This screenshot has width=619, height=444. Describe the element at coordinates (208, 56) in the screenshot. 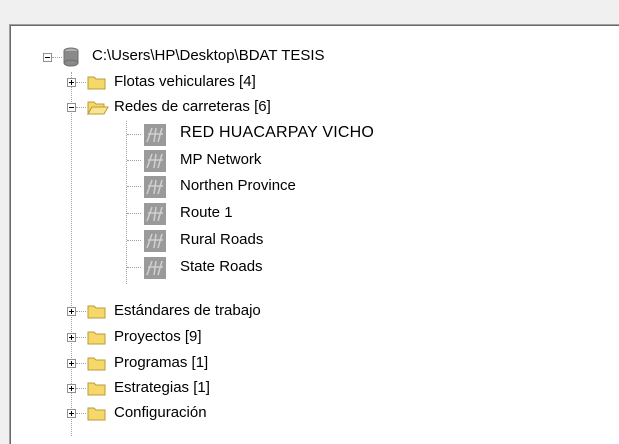

I see `tree-root-label: C:\Users\HP\Desktop\BDAT TESIS` at that location.